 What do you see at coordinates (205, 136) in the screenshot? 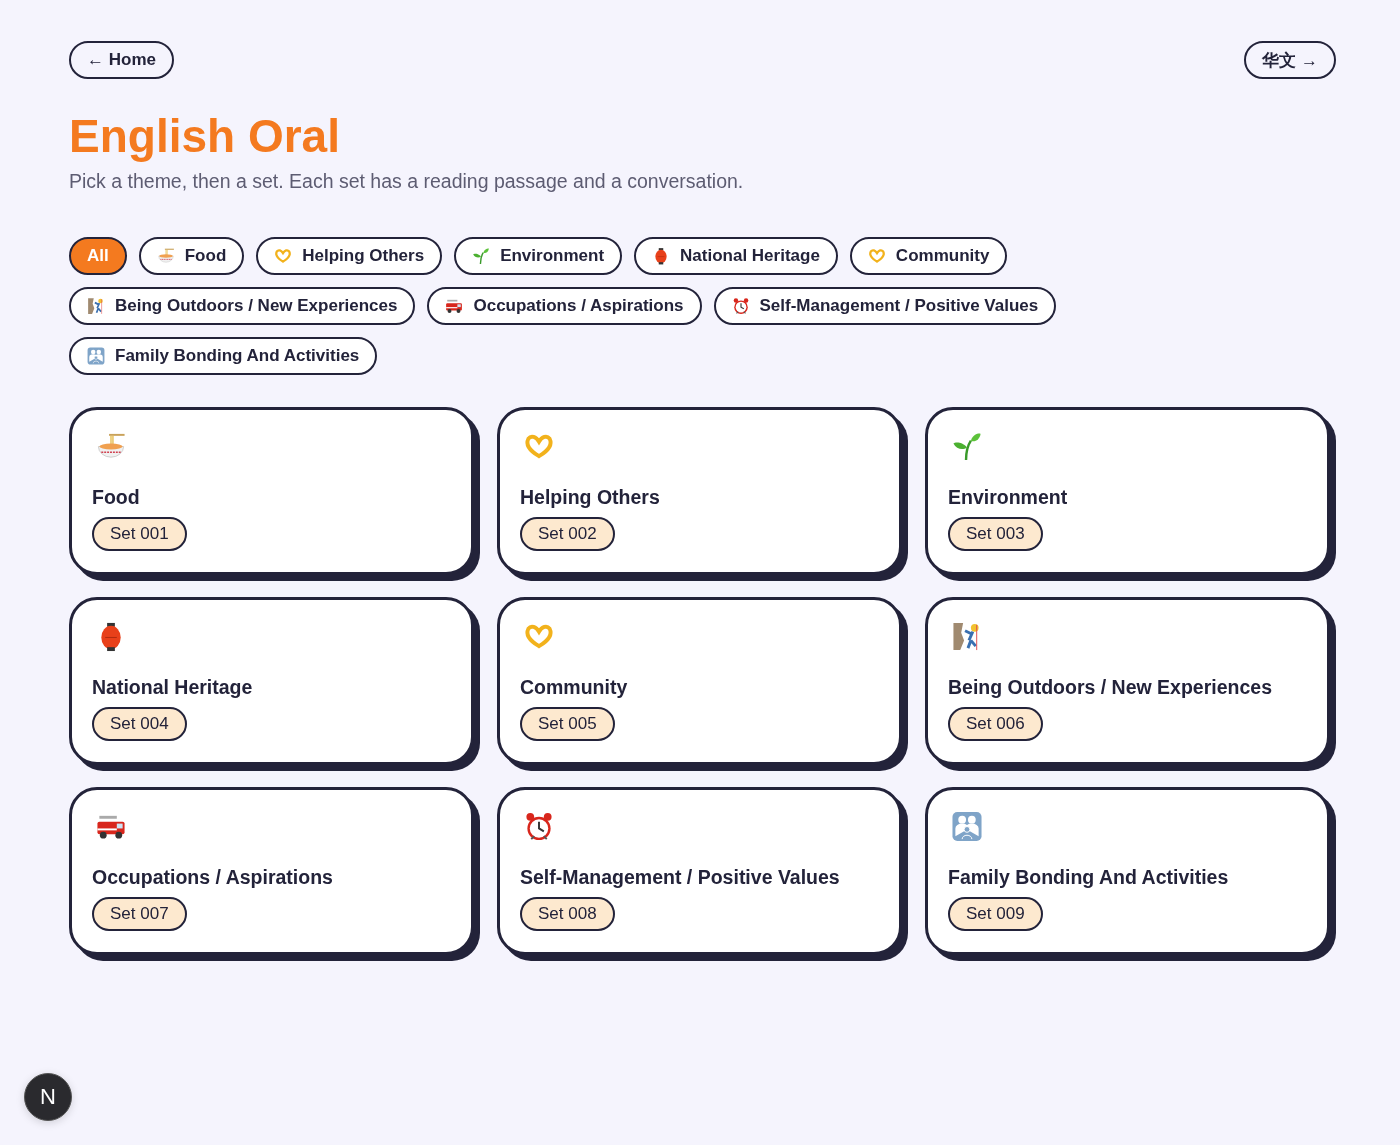
I see `page-title: English Oral` at bounding box center [205, 136].